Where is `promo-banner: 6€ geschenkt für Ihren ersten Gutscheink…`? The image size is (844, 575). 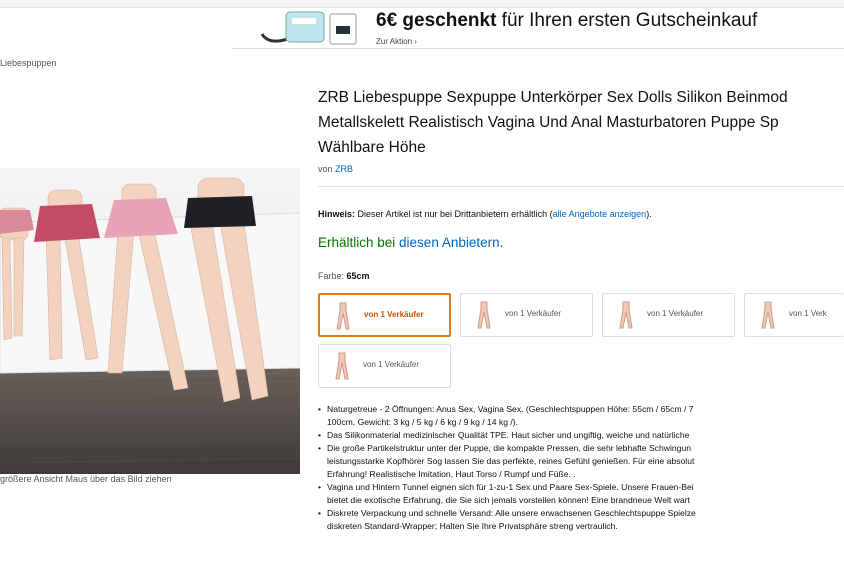 promo-banner: 6€ geschenkt für Ihren ersten Gutscheink… is located at coordinates (538, 28).